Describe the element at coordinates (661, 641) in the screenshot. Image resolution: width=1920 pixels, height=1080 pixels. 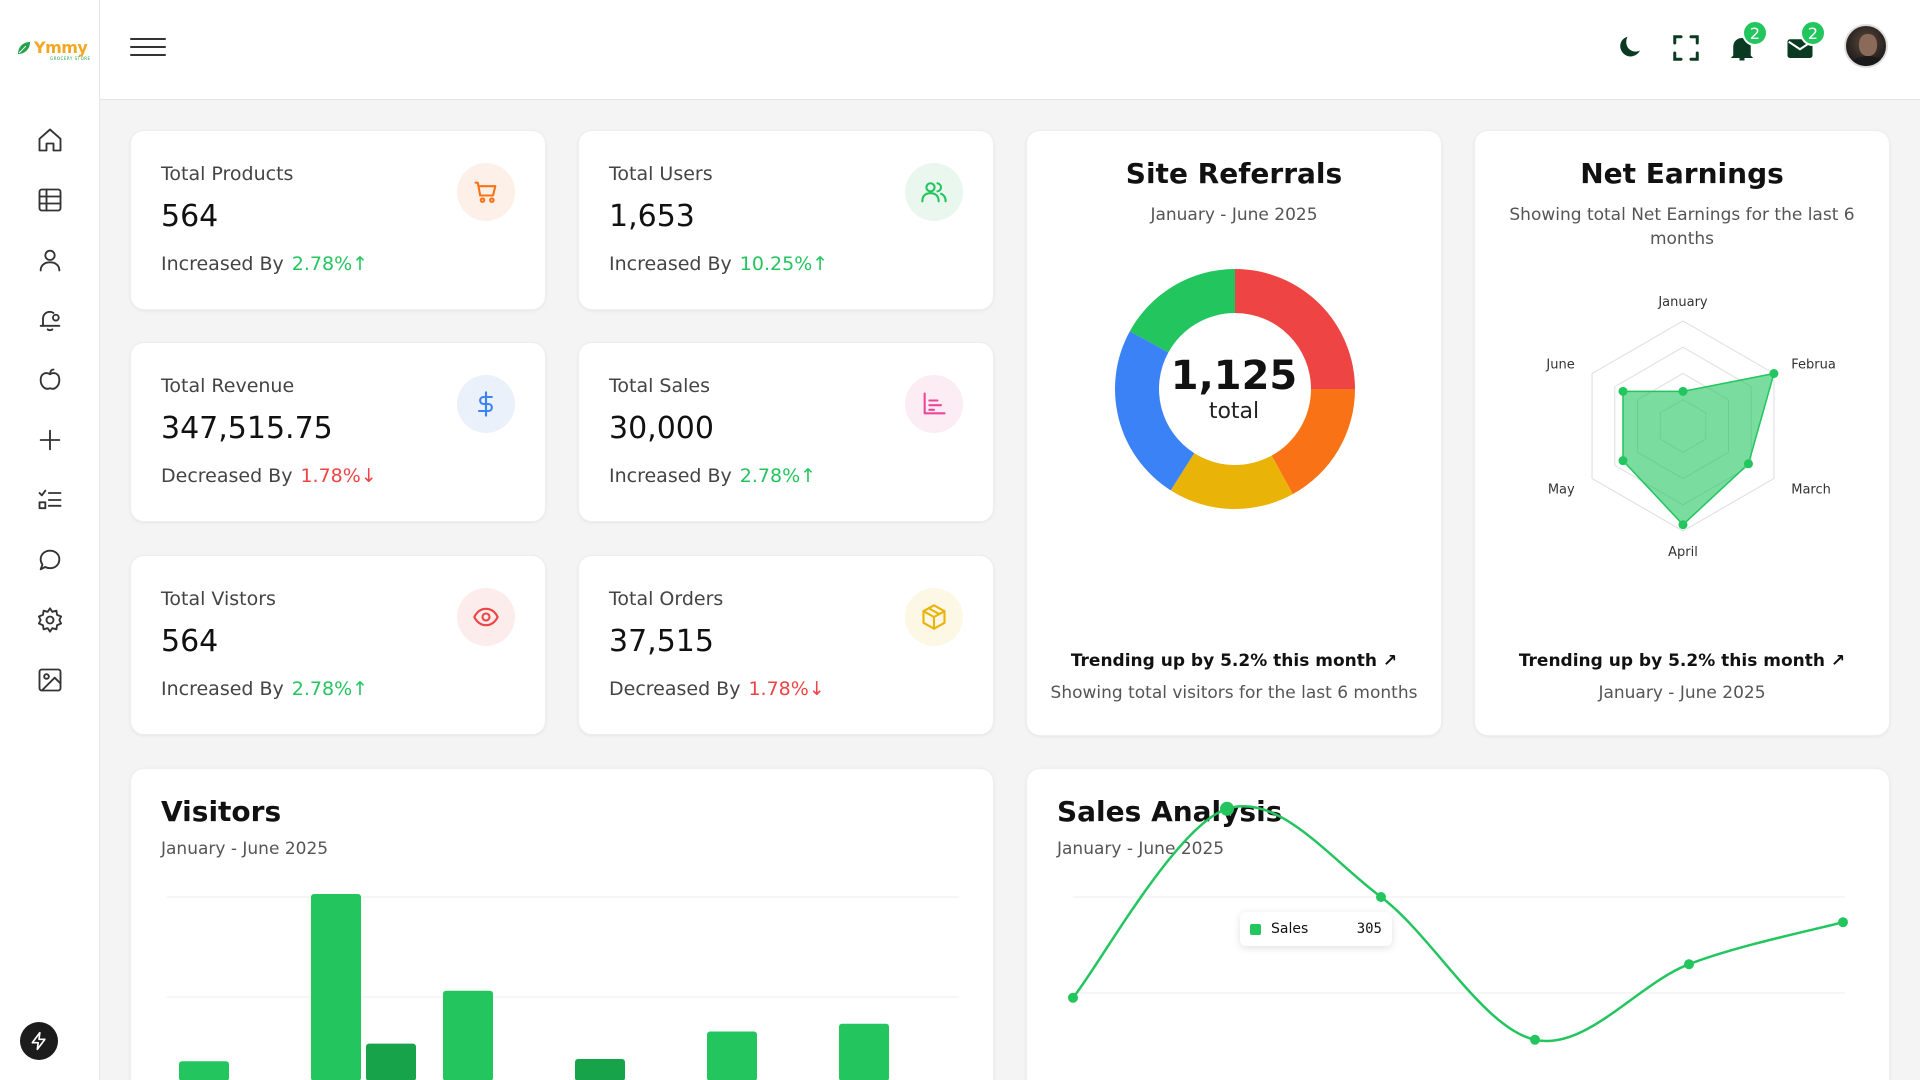
I see `stat-value: 37,515` at that location.